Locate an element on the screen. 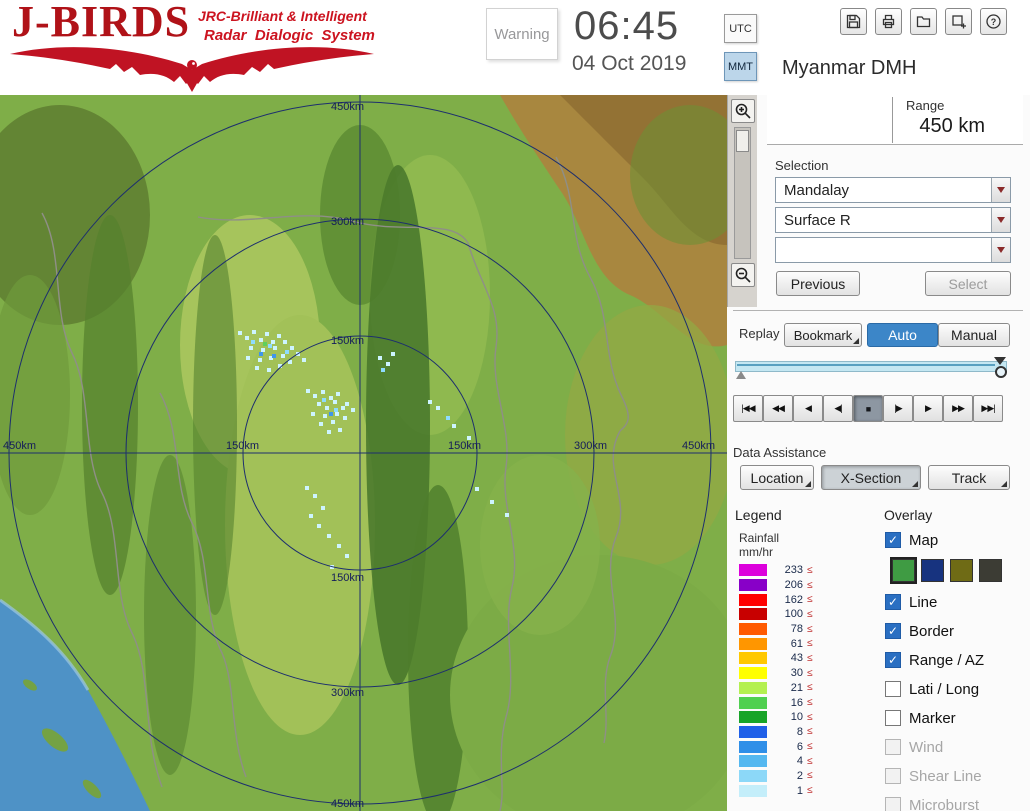  save-button is located at coordinates (853, 21).